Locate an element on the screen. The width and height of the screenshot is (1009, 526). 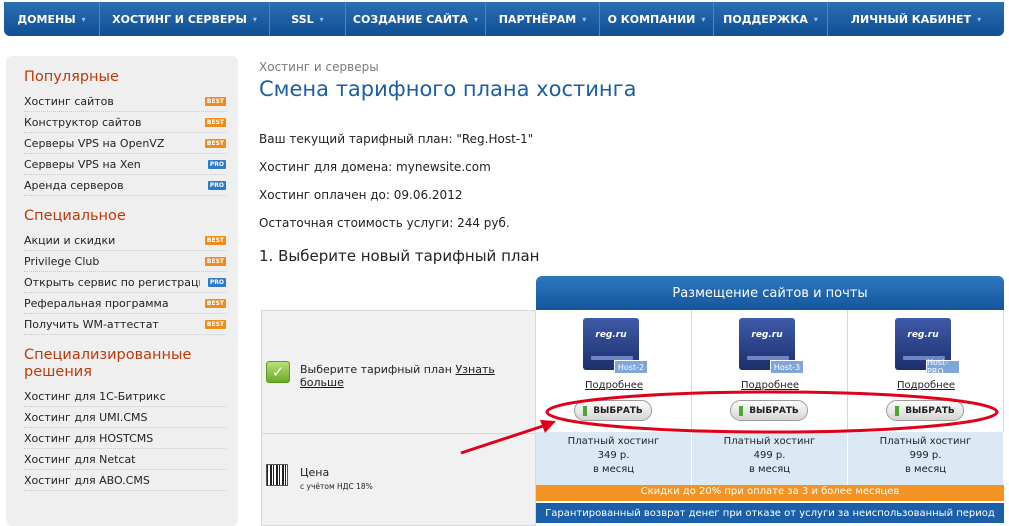
plan-column: reg.ru Host-3 Подробнее ВЫБРАТЬ is located at coordinates (770, 371).